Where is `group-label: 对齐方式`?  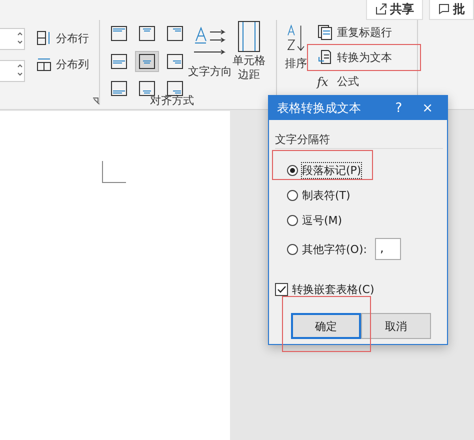
group-label: 对齐方式 is located at coordinates (172, 100).